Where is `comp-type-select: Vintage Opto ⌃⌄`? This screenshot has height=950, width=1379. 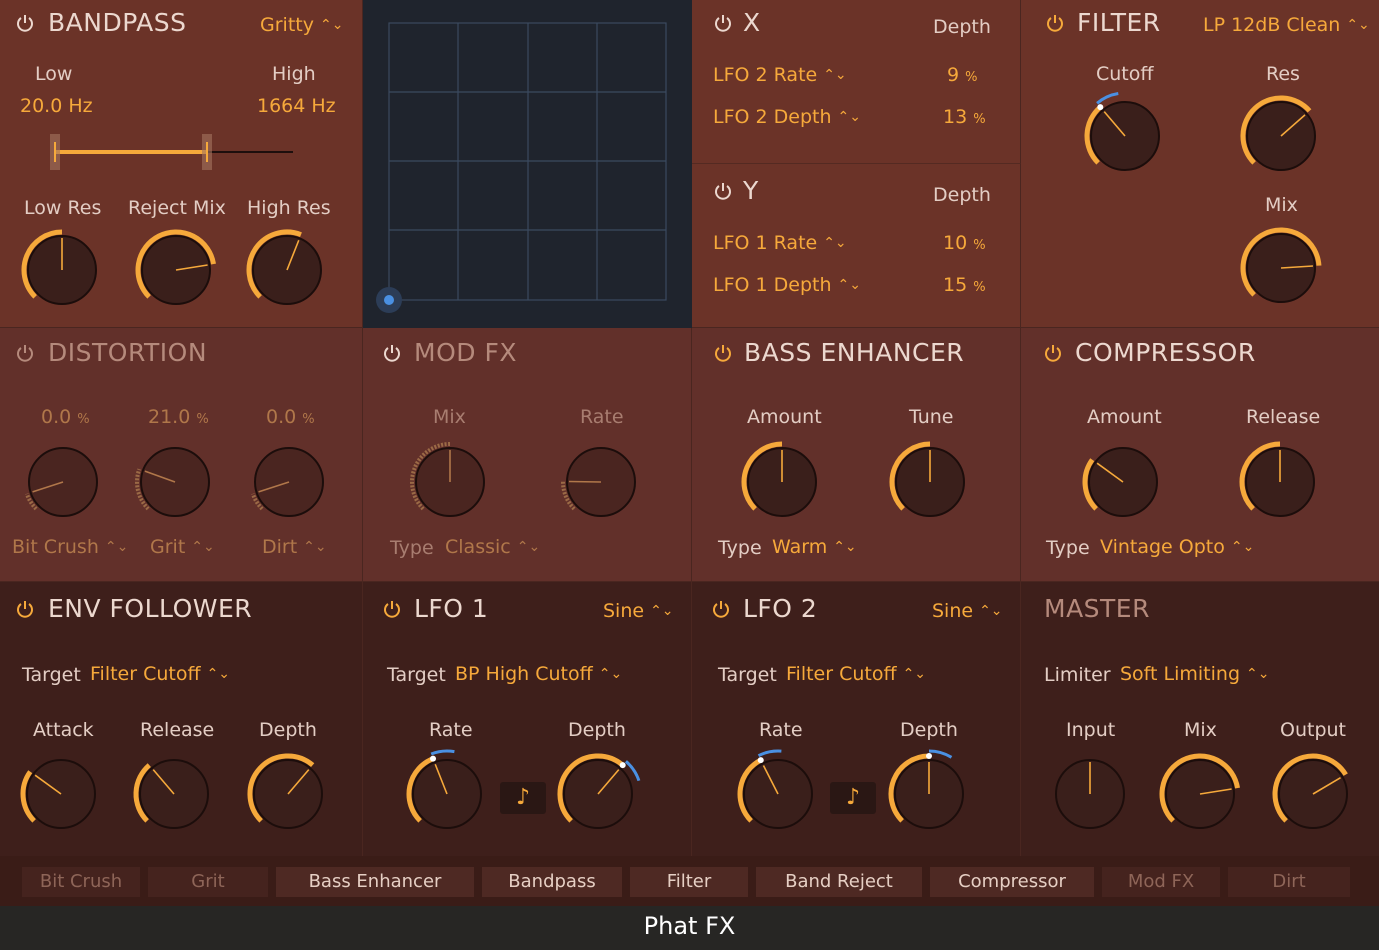
comp-type-select: Vintage Opto ⌃⌄ is located at coordinates (1177, 547).